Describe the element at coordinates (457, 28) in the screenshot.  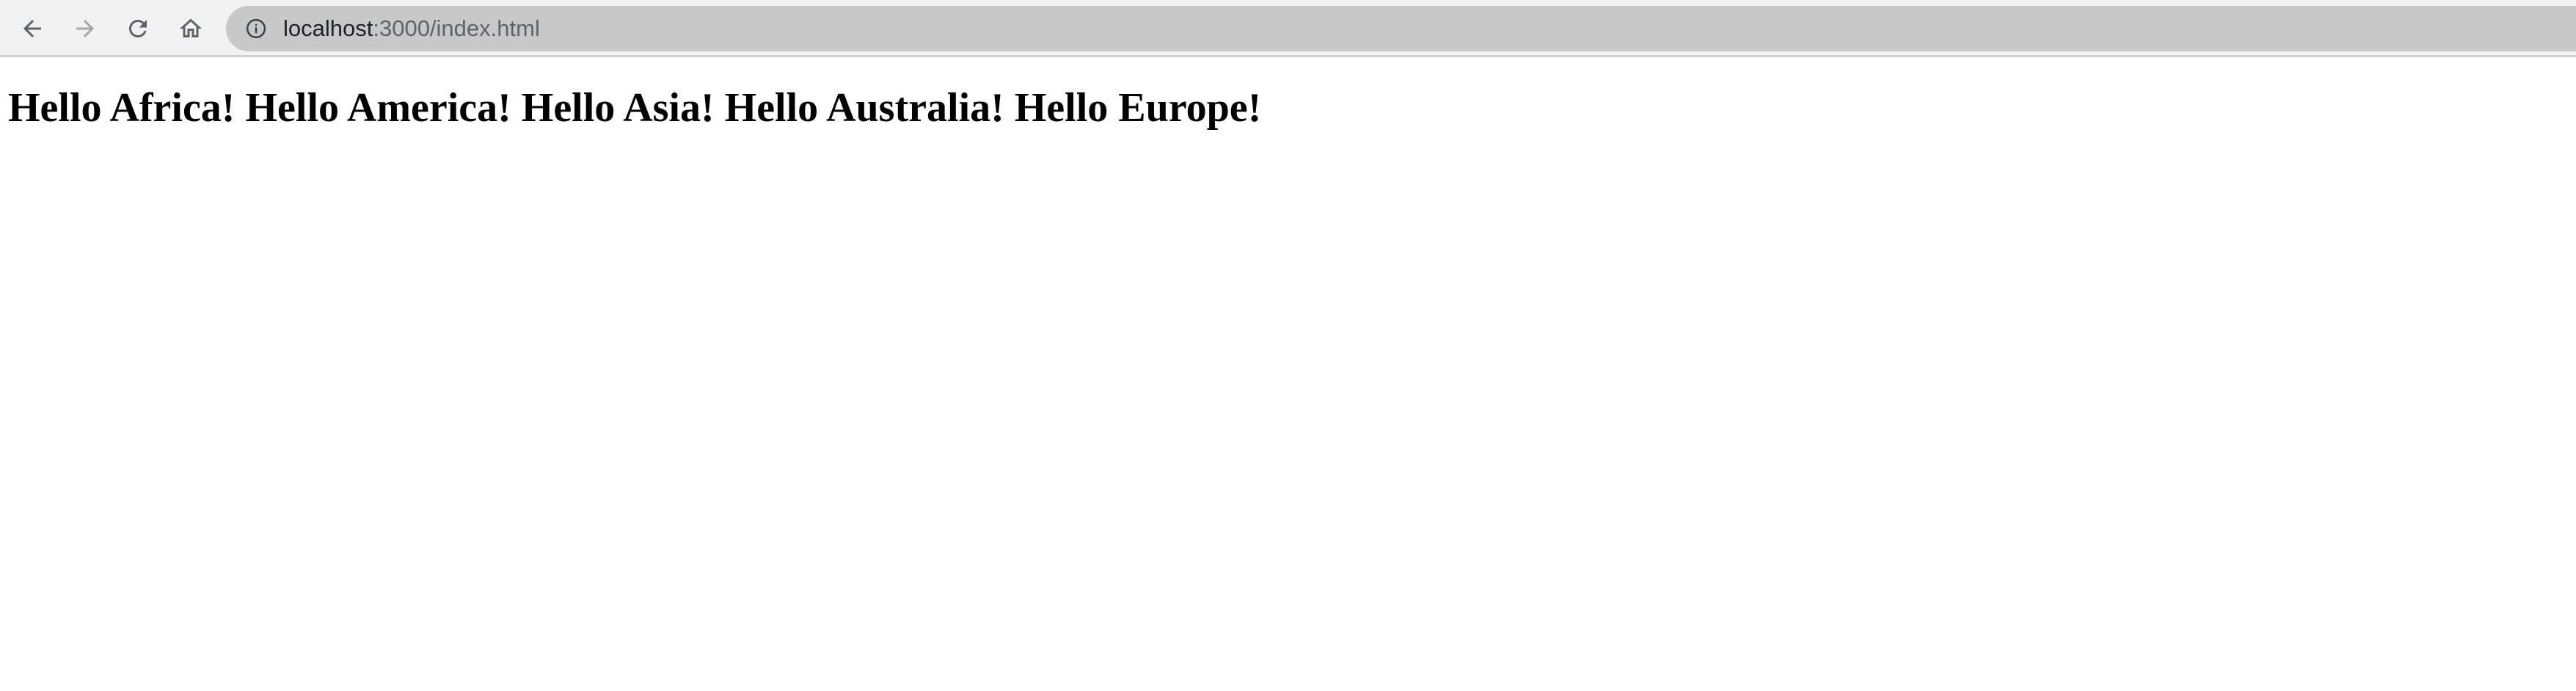
I see `url-path: :3000/index.html` at that location.